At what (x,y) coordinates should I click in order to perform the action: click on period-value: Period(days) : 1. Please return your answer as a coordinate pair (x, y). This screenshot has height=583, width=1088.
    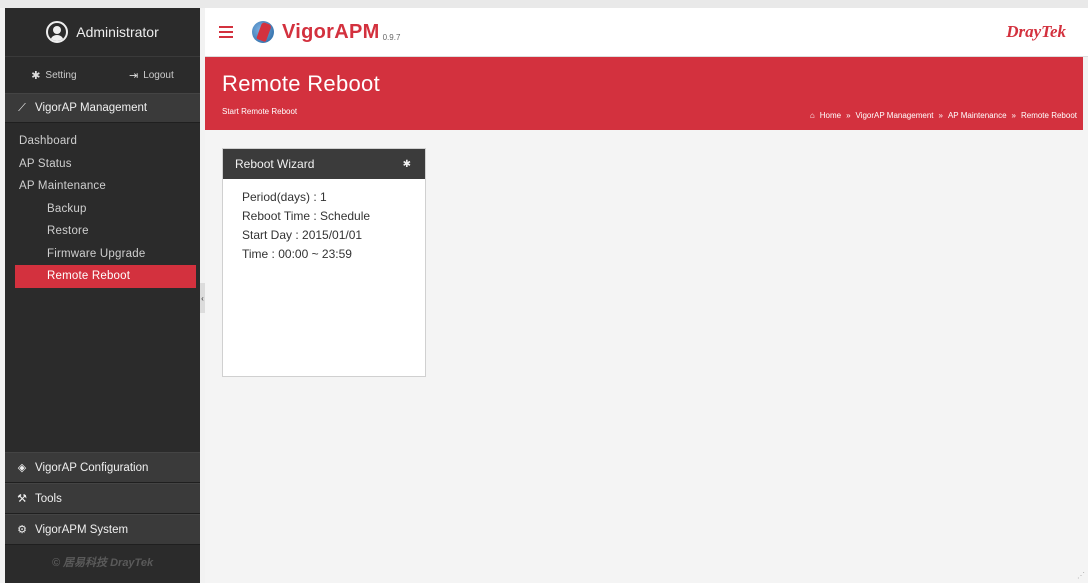
    Looking at the image, I should click on (284, 197).